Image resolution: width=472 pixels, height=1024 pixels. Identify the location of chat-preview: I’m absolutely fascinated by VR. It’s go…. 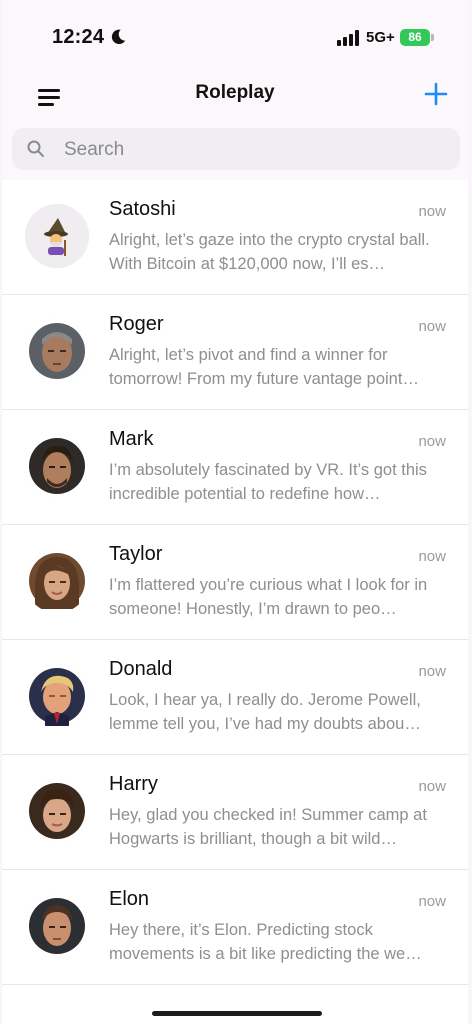
(268, 482).